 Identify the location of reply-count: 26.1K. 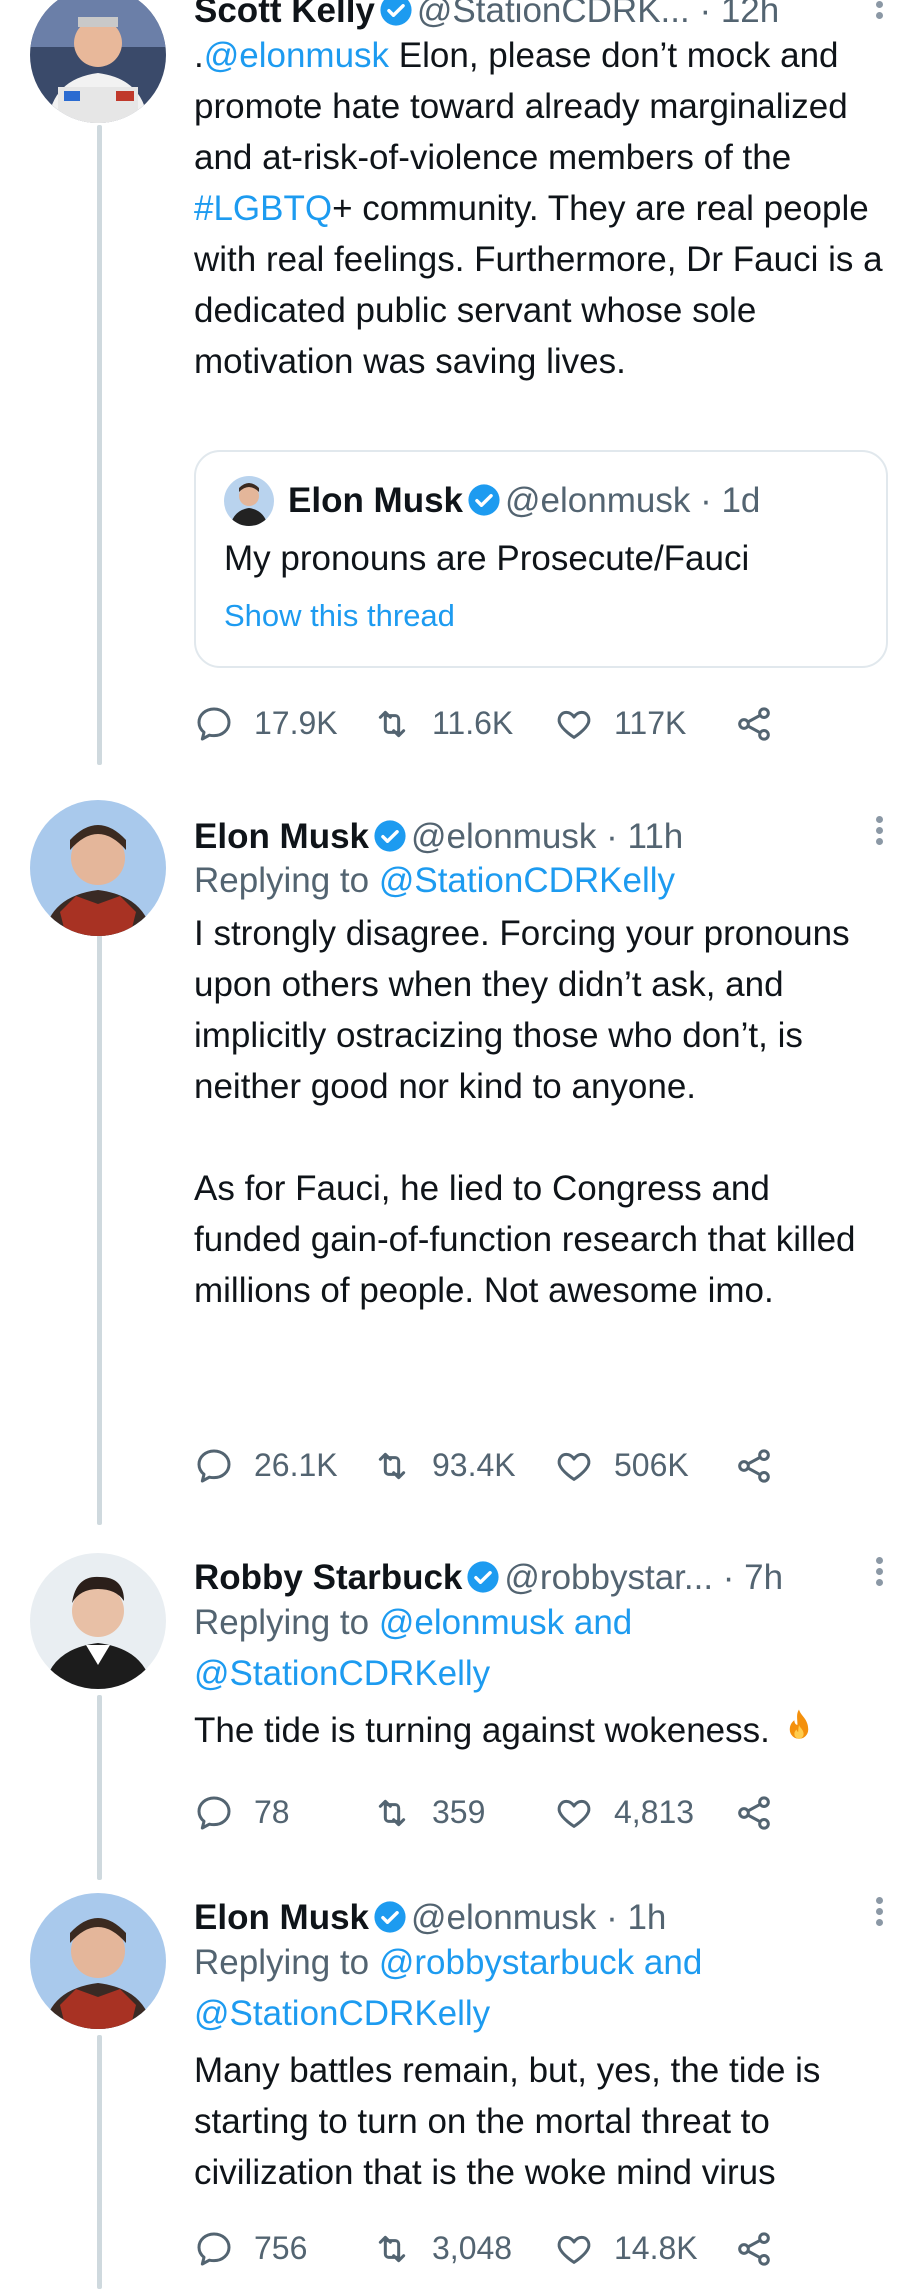
(296, 1465).